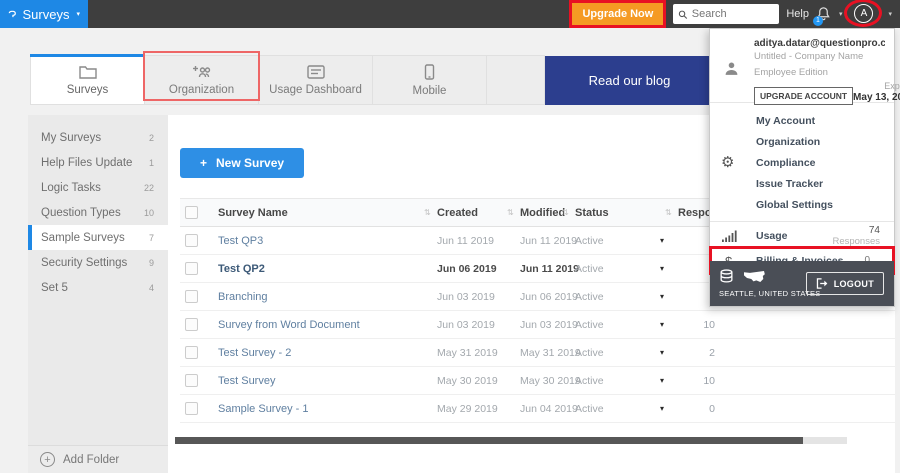 The height and width of the screenshot is (473, 900). Describe the element at coordinates (242, 163) in the screenshot. I see `new-survey-button: + New Survey` at that location.